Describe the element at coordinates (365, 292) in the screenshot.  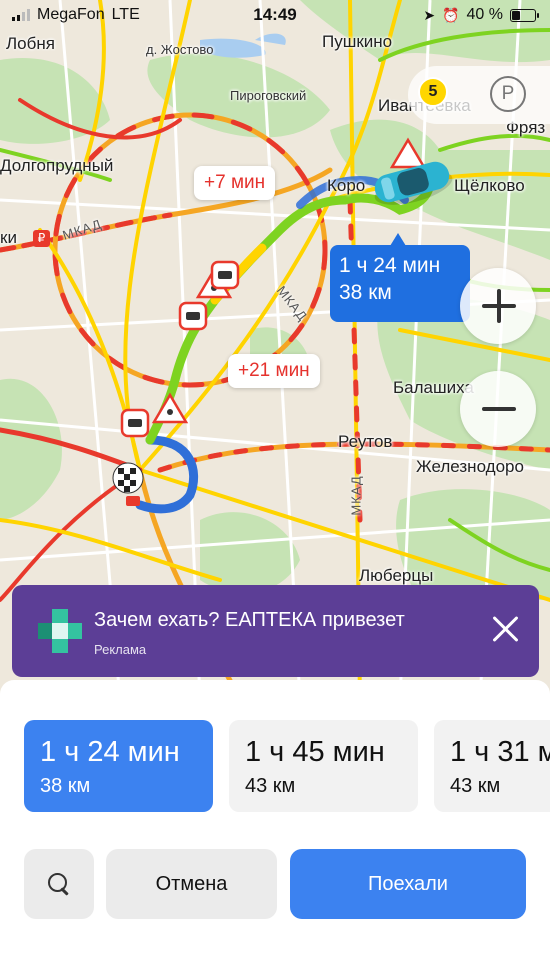
I see `route-bubble-distance: 38 км` at that location.